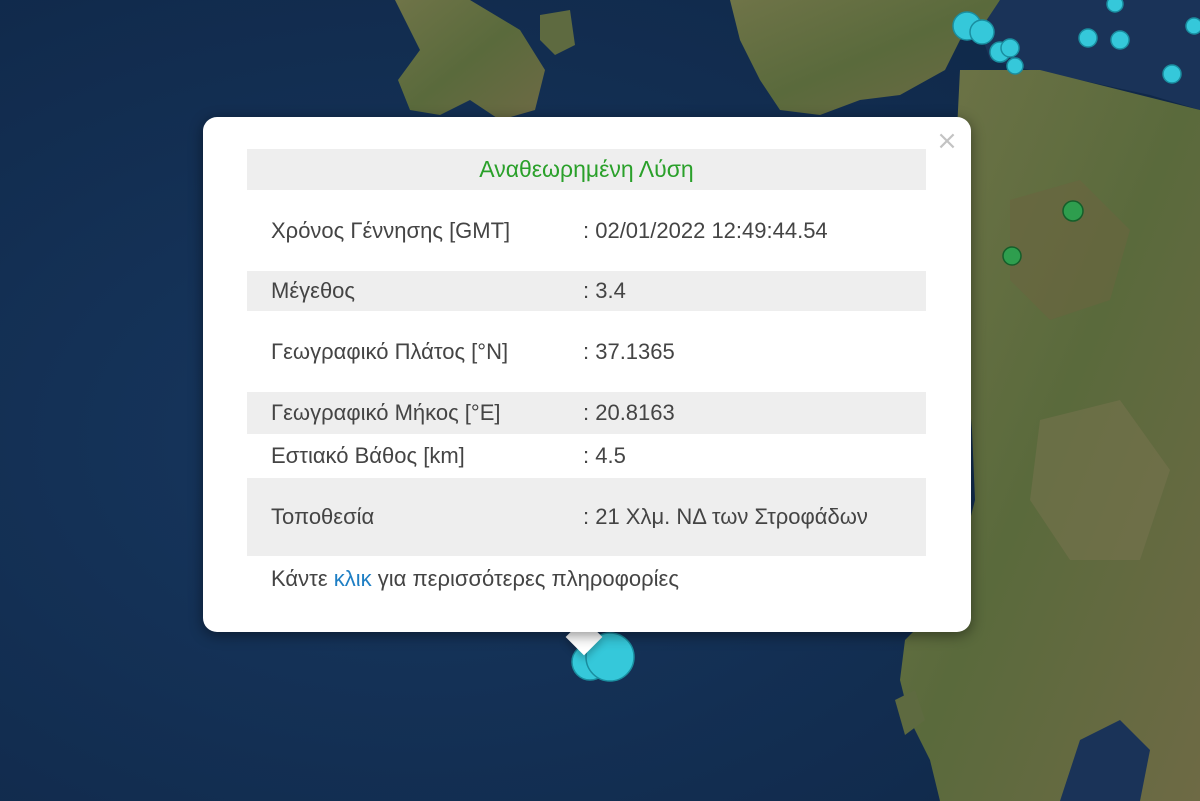  I want to click on origin-time-value: : 02/01/2022 12:49:44.54, so click(705, 230).